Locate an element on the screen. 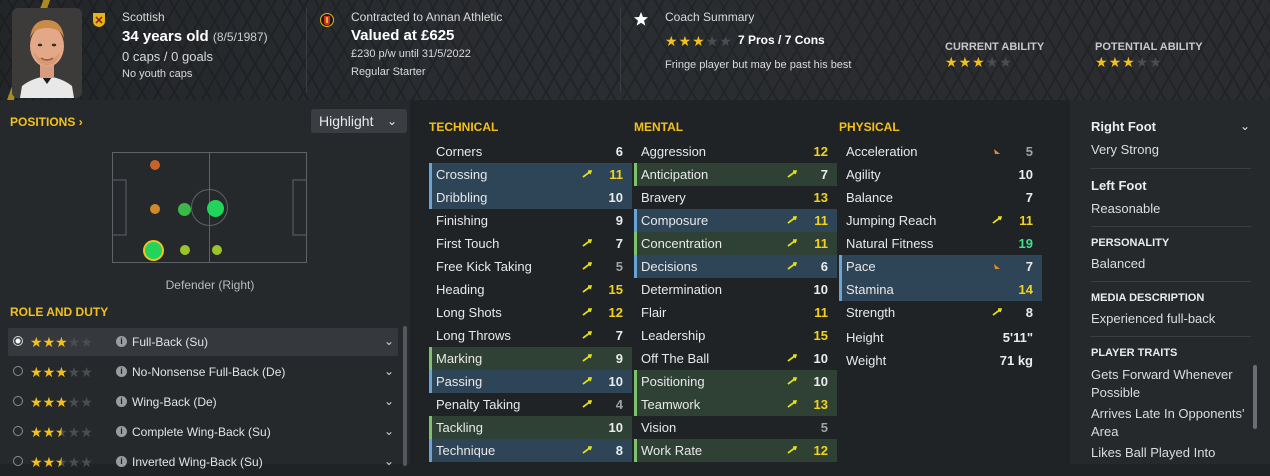 The height and width of the screenshot is (476, 1270). attribute-row: Passing 10 is located at coordinates (530, 381).